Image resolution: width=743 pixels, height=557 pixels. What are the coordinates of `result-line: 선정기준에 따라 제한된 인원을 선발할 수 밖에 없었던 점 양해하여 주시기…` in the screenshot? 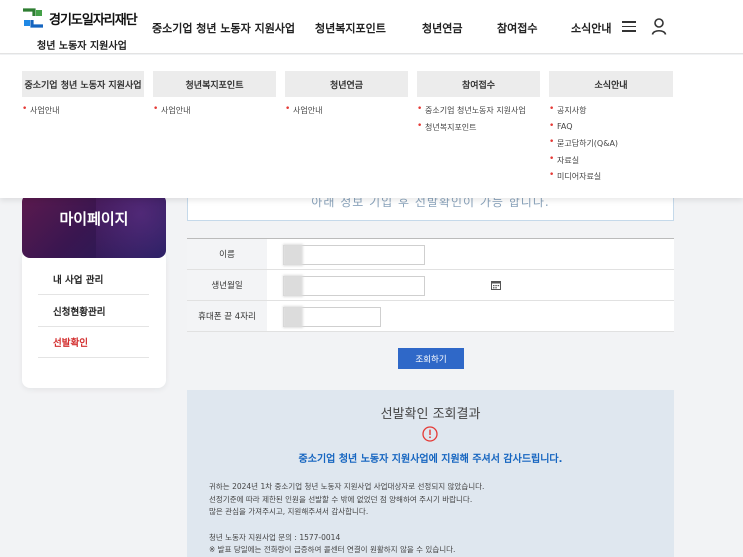 It's located at (341, 499).